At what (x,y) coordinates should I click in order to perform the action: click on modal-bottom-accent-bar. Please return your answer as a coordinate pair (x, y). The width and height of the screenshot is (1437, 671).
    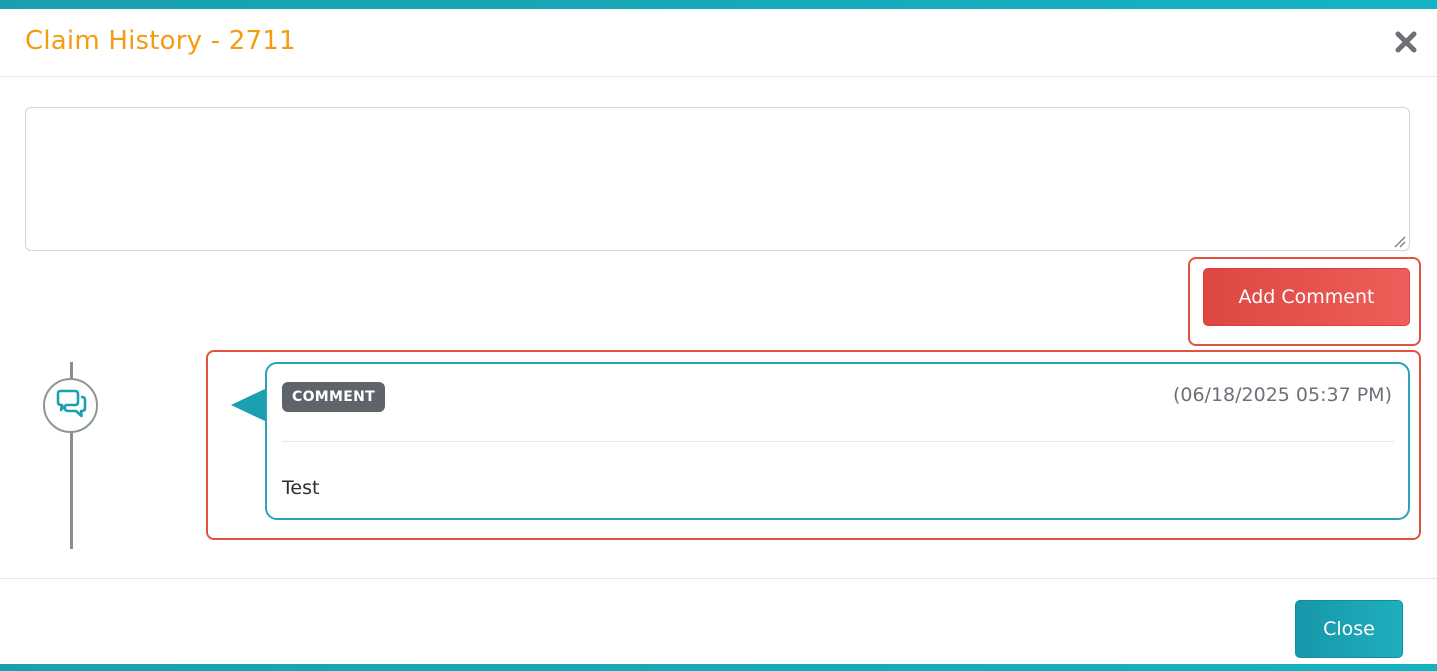
    Looking at the image, I should click on (718, 667).